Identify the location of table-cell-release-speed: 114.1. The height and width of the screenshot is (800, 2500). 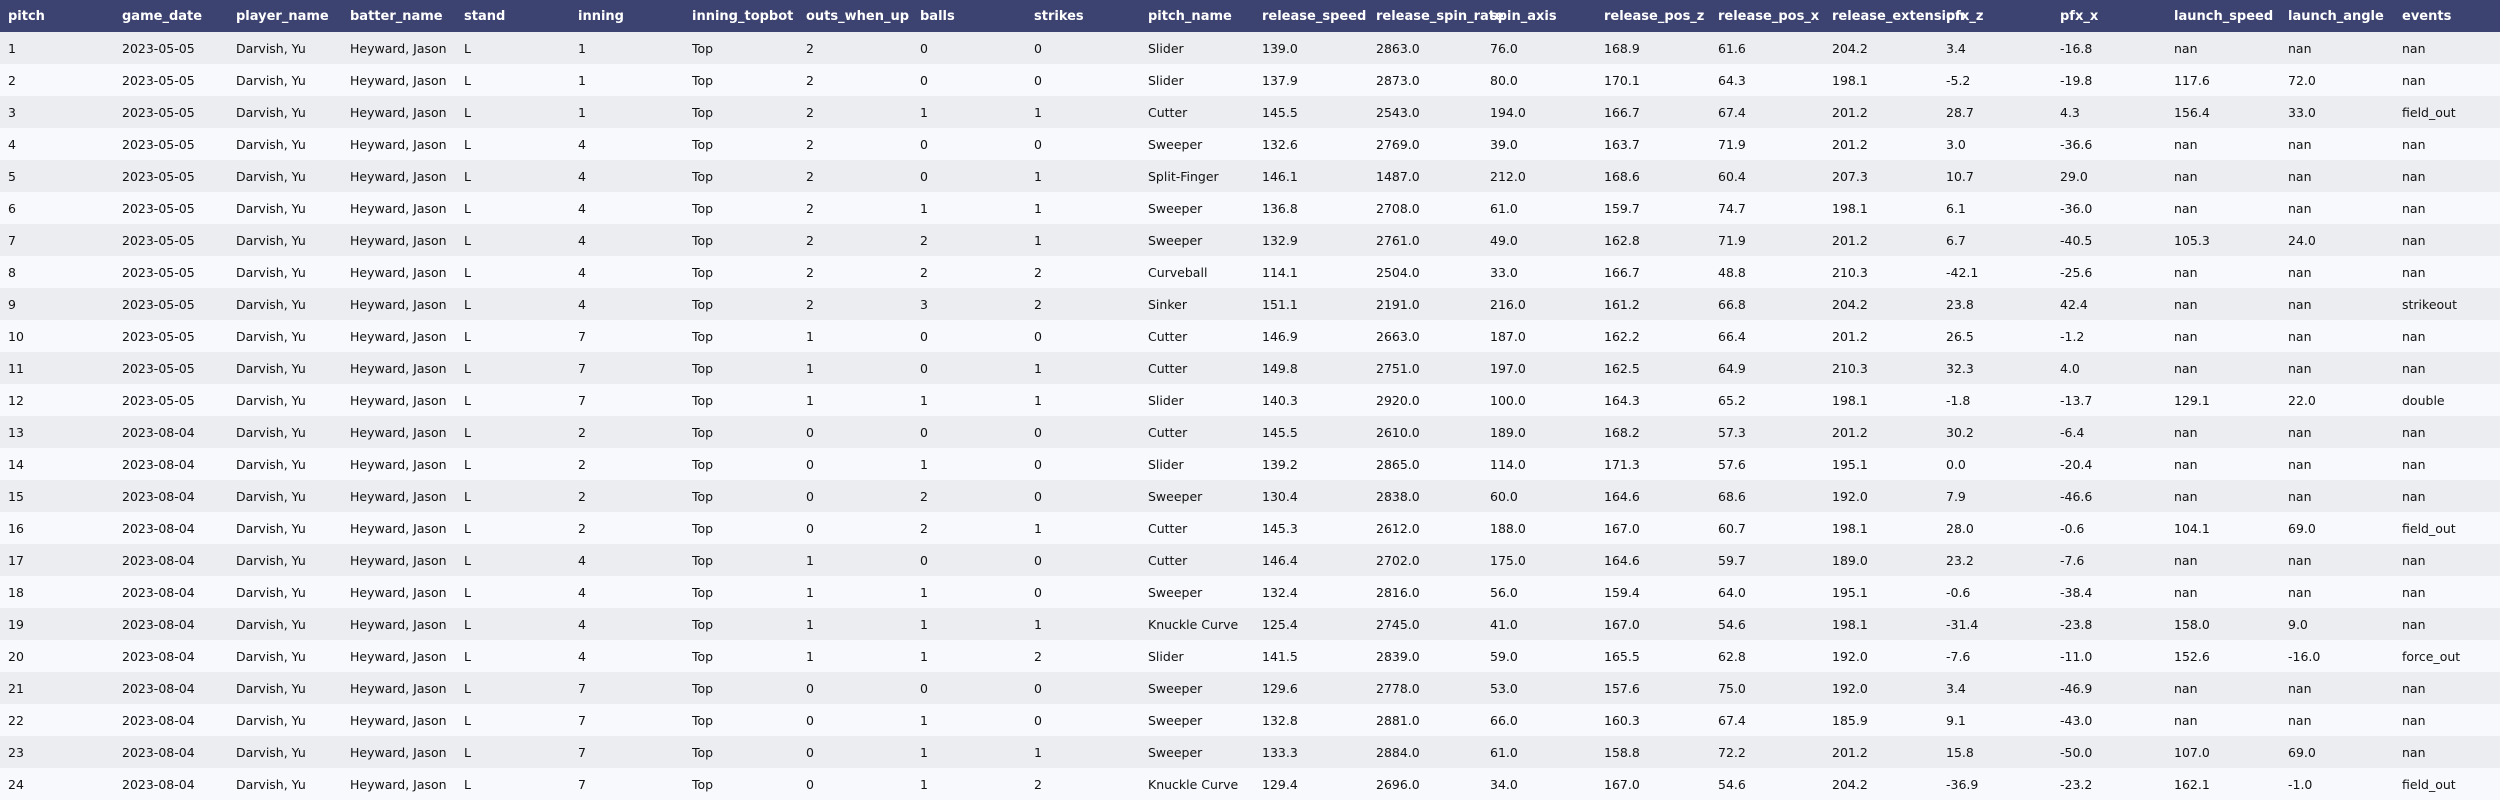
(1280, 272).